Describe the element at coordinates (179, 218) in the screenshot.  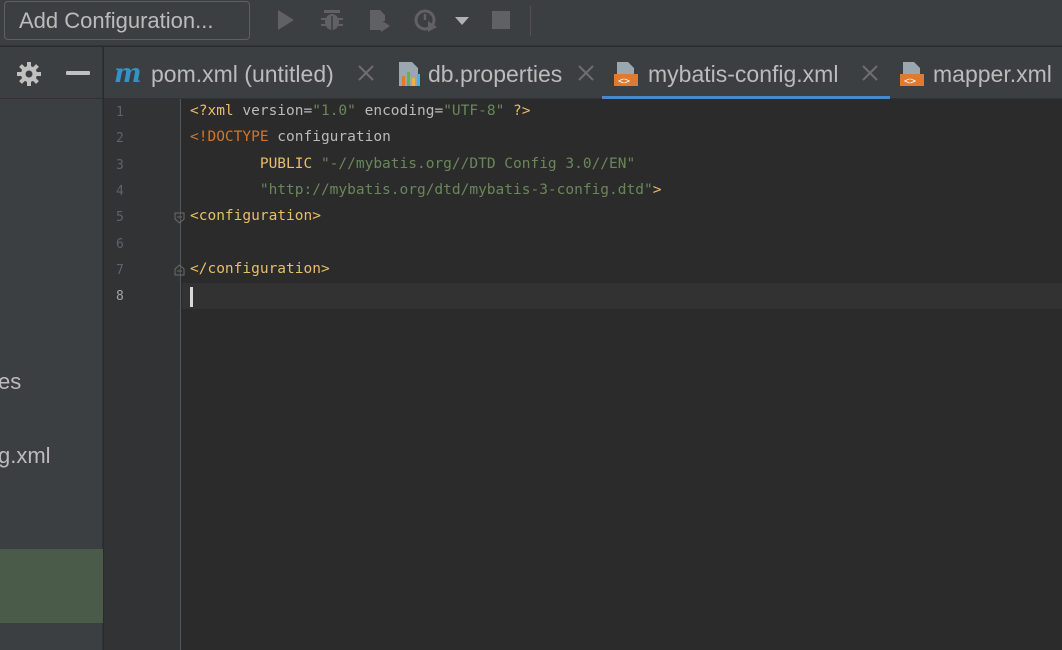
I see `fold-marker-icon` at that location.